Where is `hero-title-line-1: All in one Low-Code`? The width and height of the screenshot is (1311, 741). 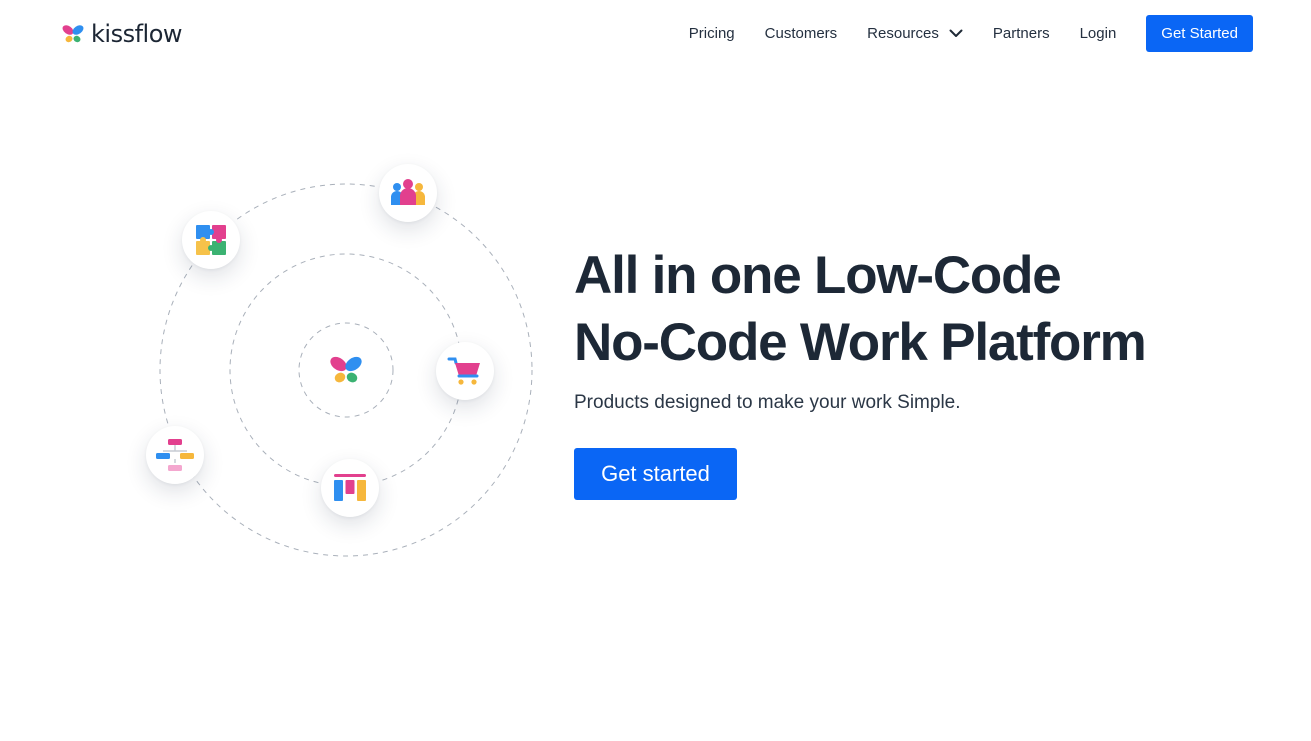 hero-title-line-1: All in one Low-Code is located at coordinates (818, 275).